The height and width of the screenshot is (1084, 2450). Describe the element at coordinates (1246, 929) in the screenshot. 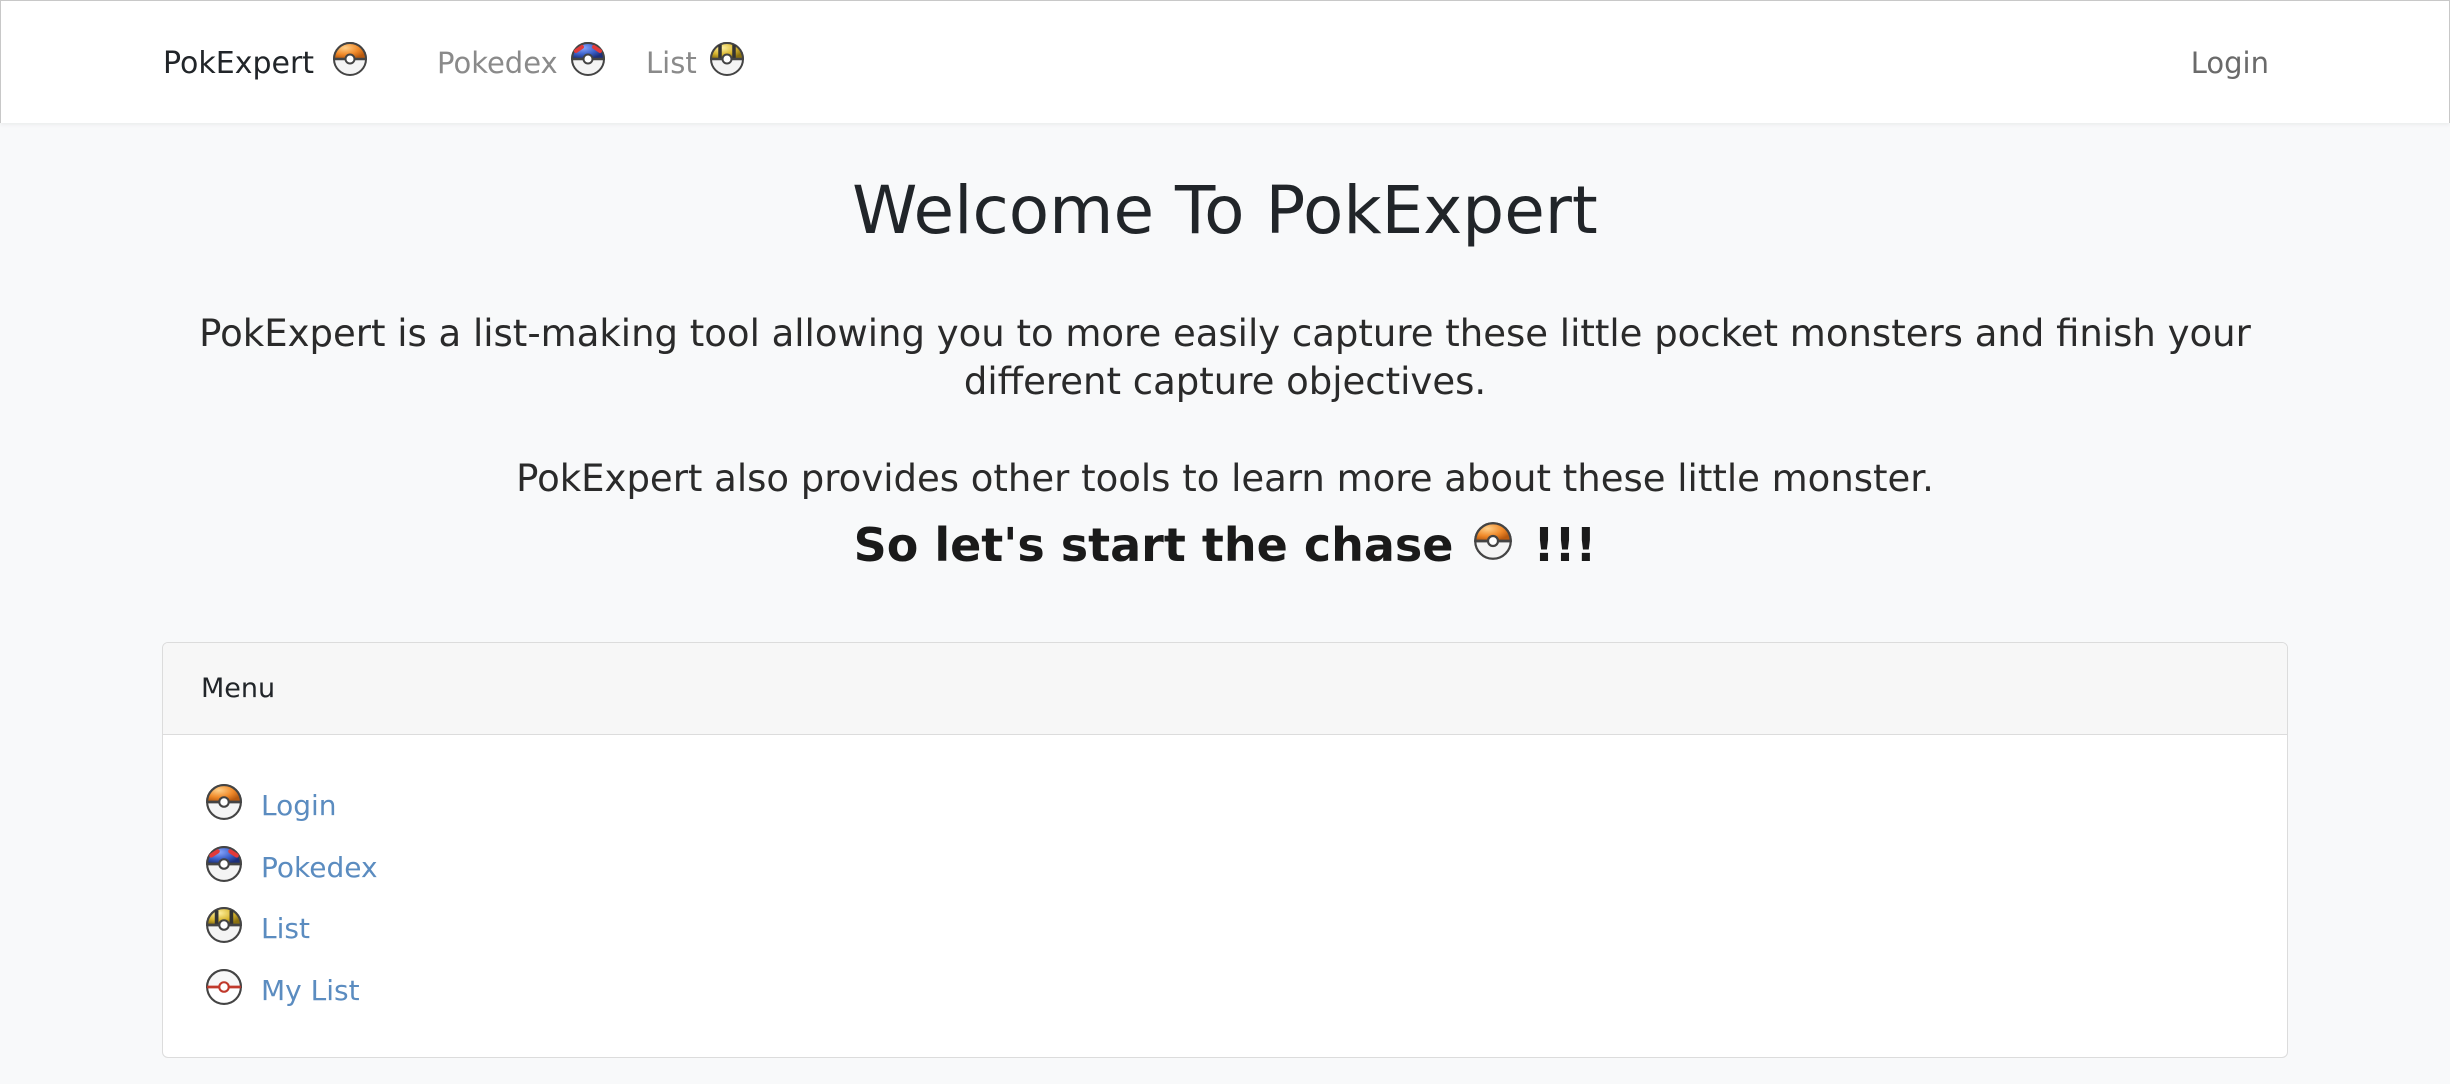

I see `menu-item-list: List` at that location.